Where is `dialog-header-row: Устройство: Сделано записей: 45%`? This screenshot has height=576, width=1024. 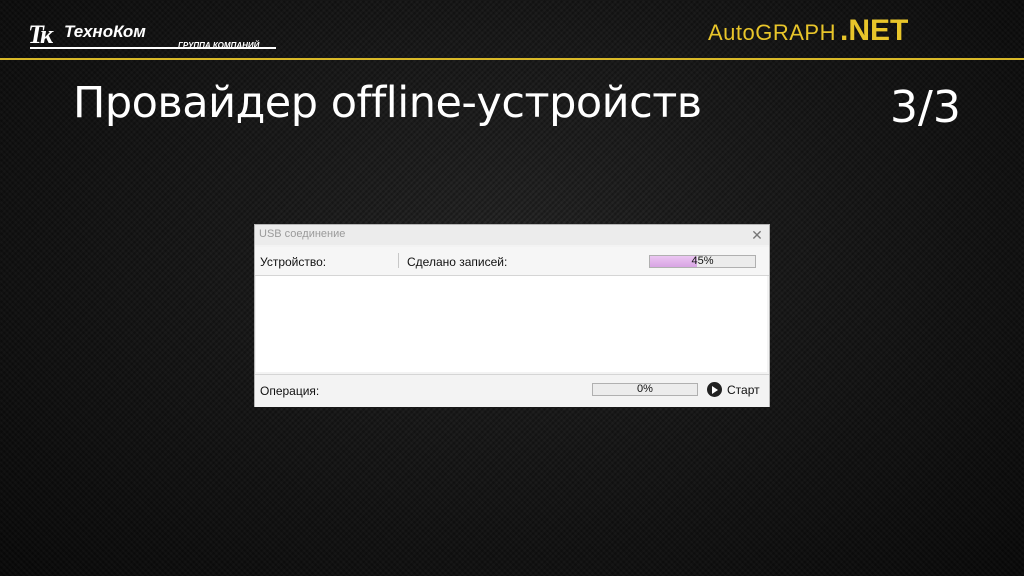
dialog-header-row: Устройство: Сделано записей: 45% is located at coordinates (512, 261).